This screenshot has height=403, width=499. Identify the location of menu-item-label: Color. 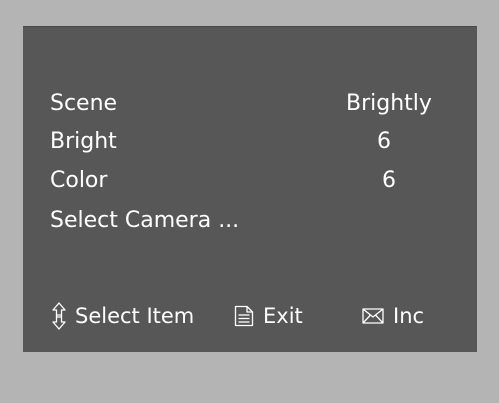
(79, 180).